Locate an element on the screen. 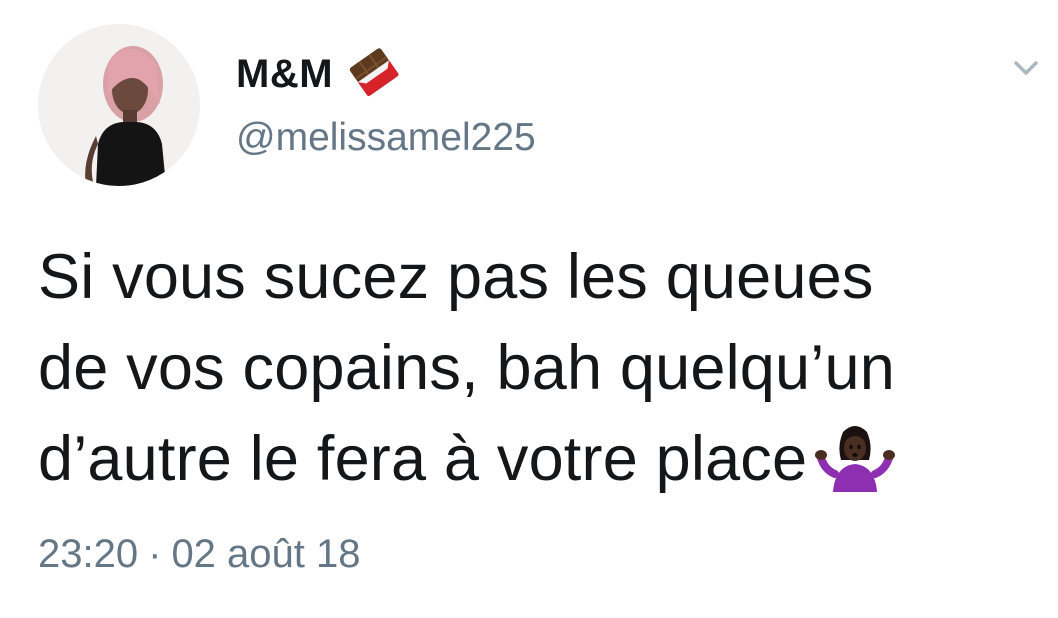 The width and height of the screenshot is (1058, 618). author-handle: @melissamel225 is located at coordinates (386, 138).